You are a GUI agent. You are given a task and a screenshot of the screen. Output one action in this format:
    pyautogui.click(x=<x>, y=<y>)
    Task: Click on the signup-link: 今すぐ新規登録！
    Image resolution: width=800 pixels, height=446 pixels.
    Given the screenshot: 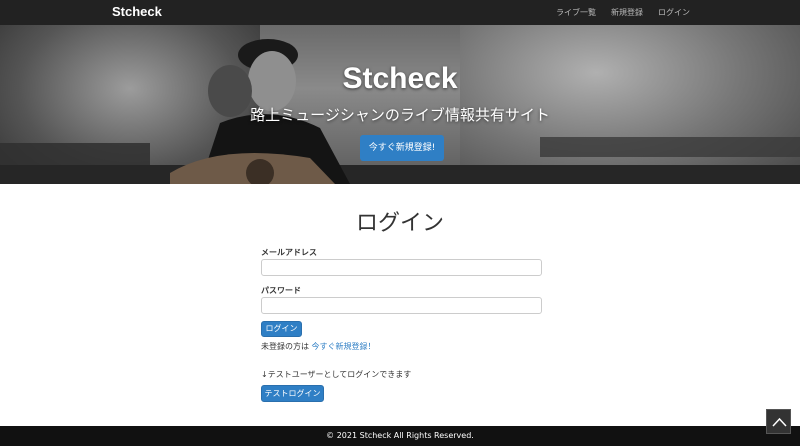 What is the action you would take?
    pyautogui.click(x=344, y=346)
    